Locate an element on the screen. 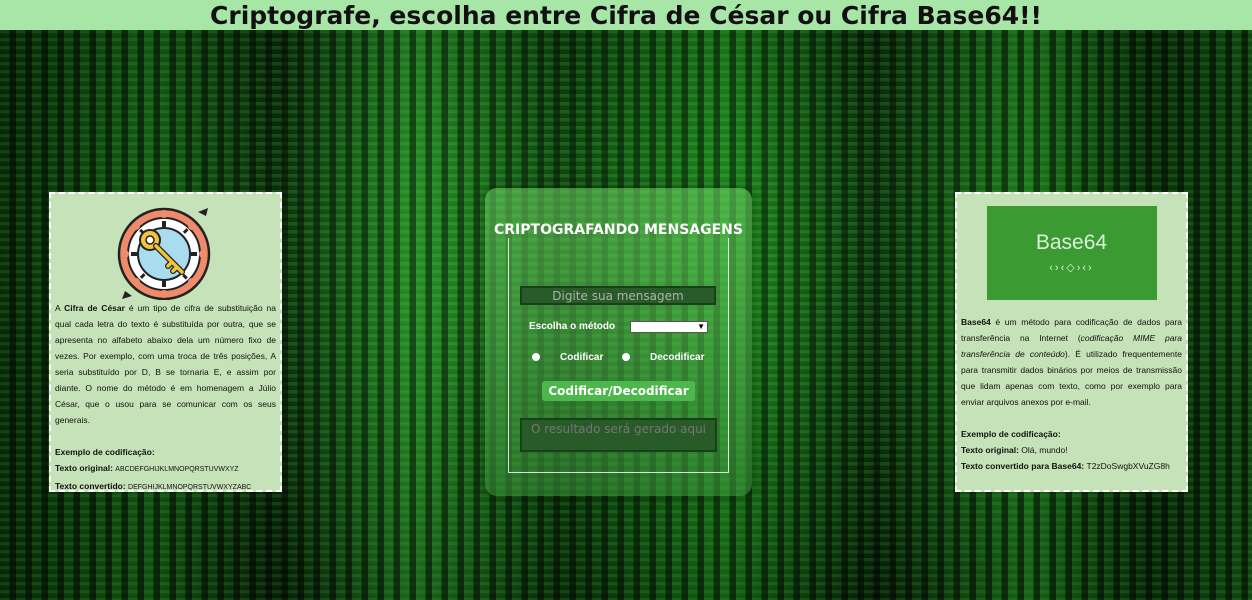  base64-example-heading: Exemplo de codificação: is located at coordinates (1011, 434).